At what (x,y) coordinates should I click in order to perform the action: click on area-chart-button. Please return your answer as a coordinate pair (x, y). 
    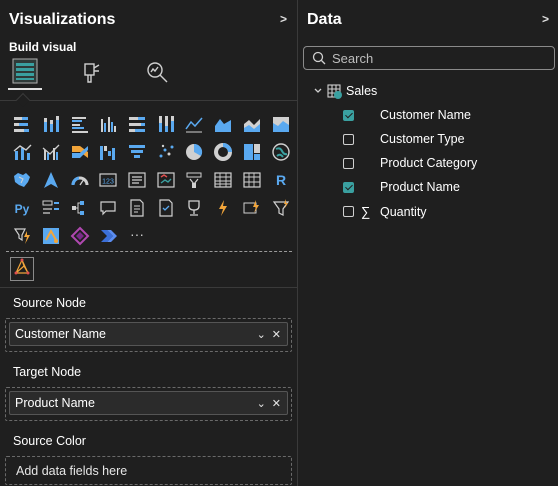
    Looking at the image, I should click on (223, 124).